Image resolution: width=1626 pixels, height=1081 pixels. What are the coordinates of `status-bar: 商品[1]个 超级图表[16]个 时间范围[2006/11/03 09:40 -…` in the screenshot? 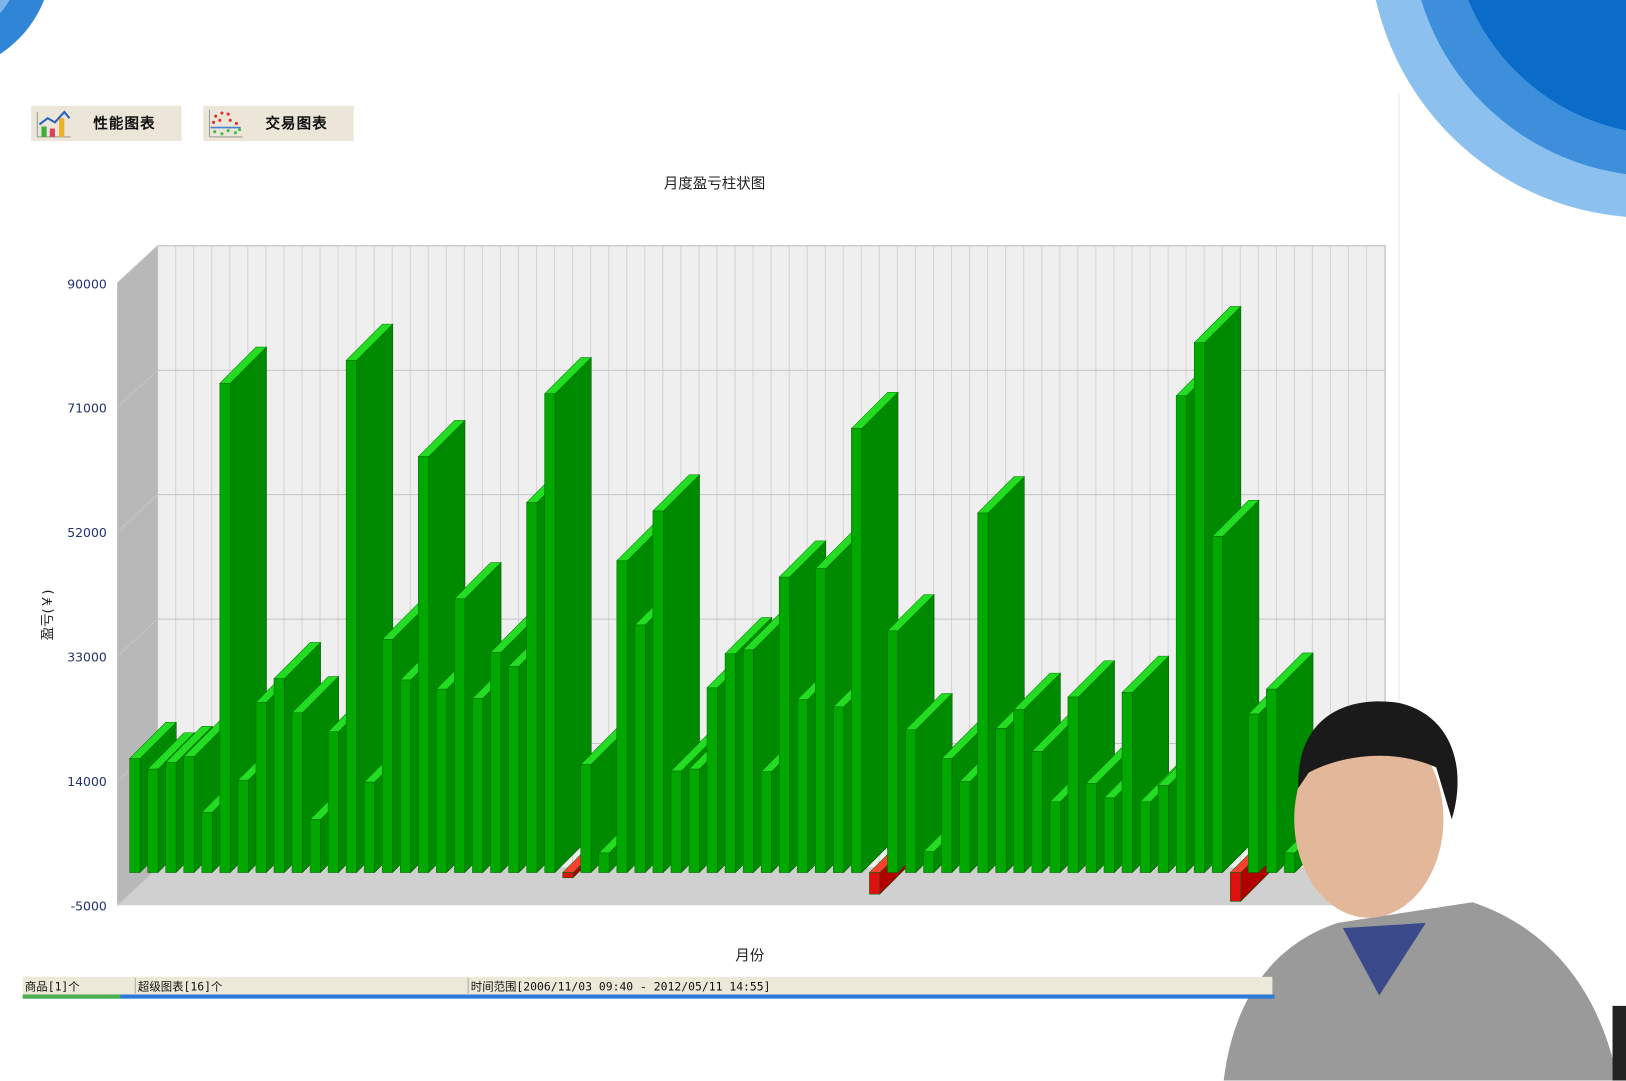 It's located at (648, 987).